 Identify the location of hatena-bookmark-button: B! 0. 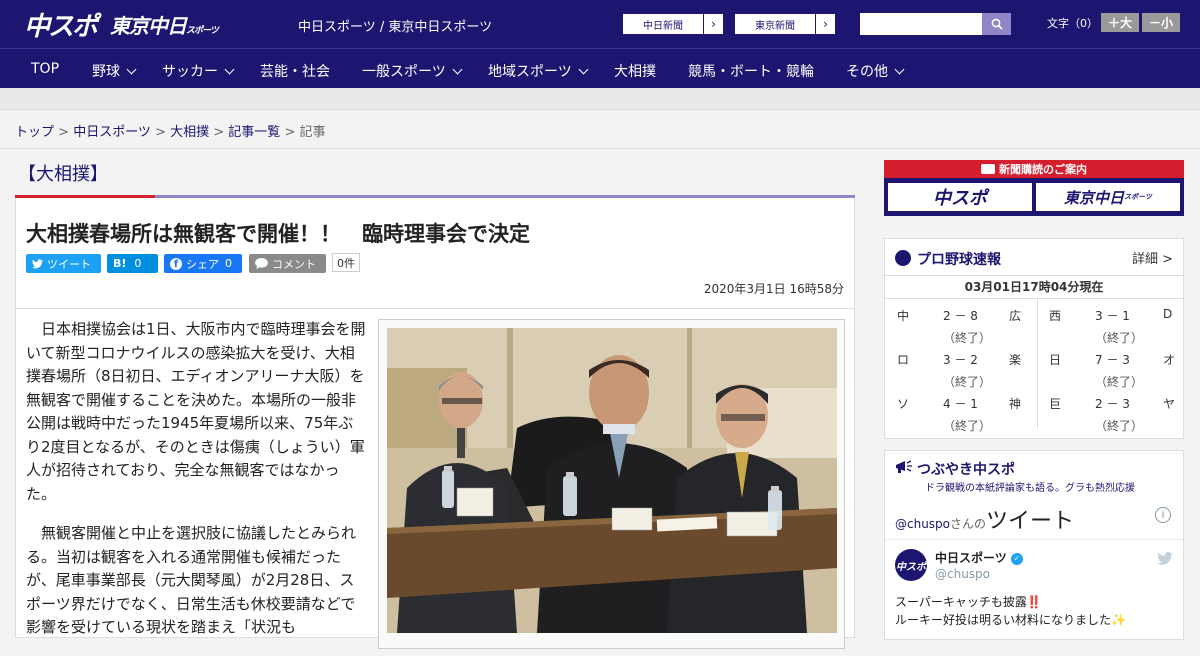
(132, 263).